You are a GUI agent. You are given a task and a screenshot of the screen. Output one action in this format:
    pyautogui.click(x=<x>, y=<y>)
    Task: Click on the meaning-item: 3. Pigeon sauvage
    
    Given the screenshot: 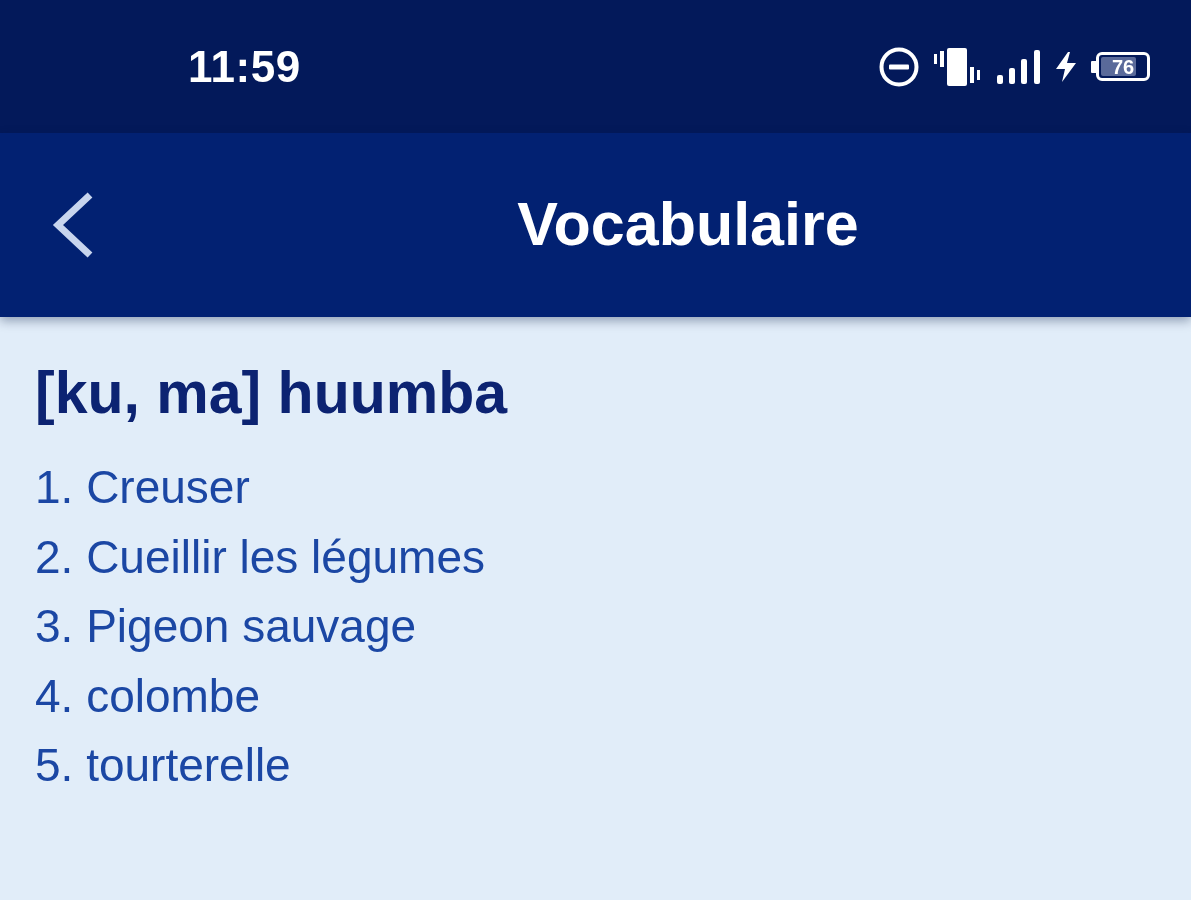 What is the action you would take?
    pyautogui.click(x=226, y=626)
    